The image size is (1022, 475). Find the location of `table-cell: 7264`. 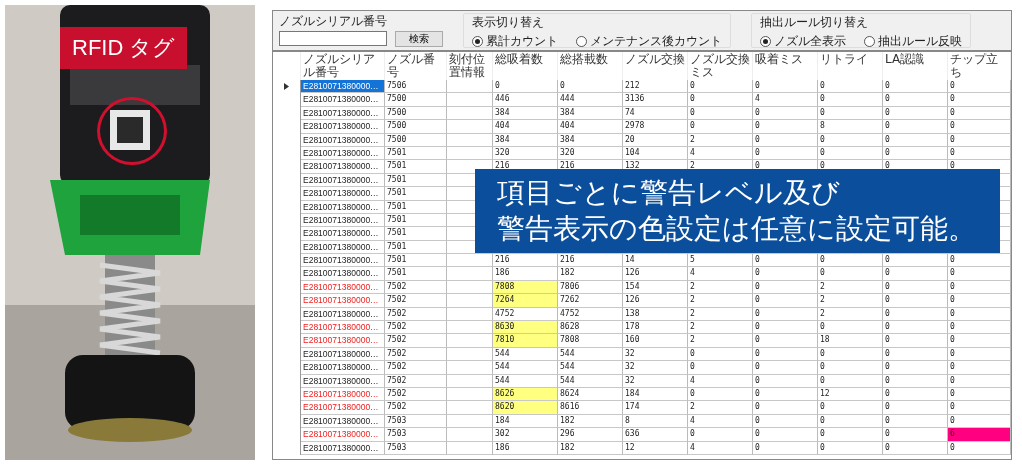

table-cell: 7264 is located at coordinates (525, 301).